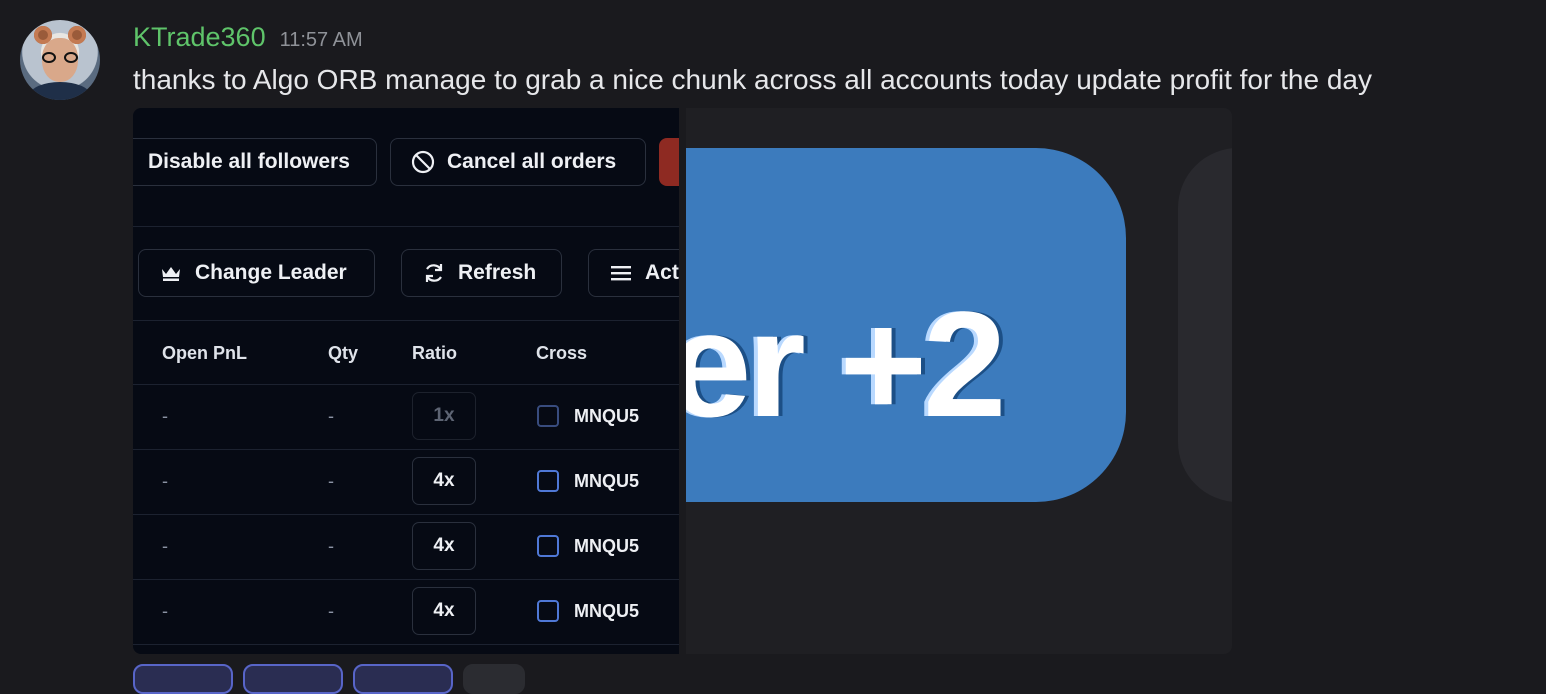  Describe the element at coordinates (406, 320) in the screenshot. I see `table-top-divider` at that location.